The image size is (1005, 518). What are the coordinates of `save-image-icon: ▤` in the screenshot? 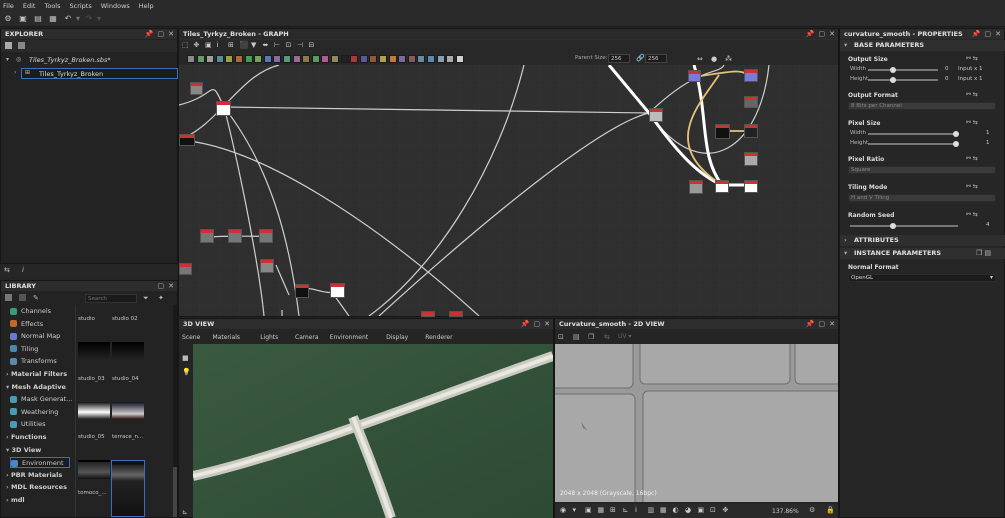 It's located at (576, 337).